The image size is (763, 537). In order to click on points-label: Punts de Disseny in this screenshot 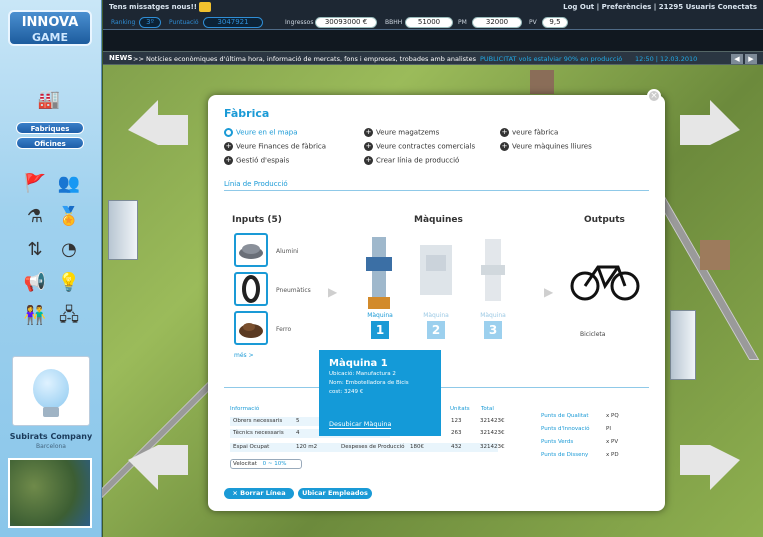, I will do `click(565, 455)`.